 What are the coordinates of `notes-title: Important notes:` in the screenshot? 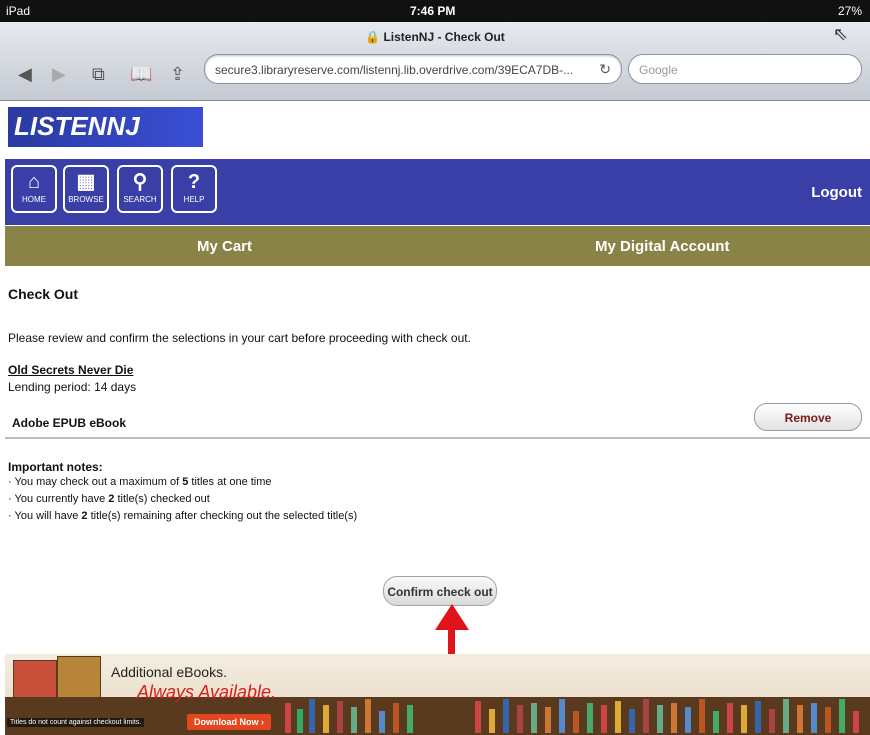 It's located at (55, 467).